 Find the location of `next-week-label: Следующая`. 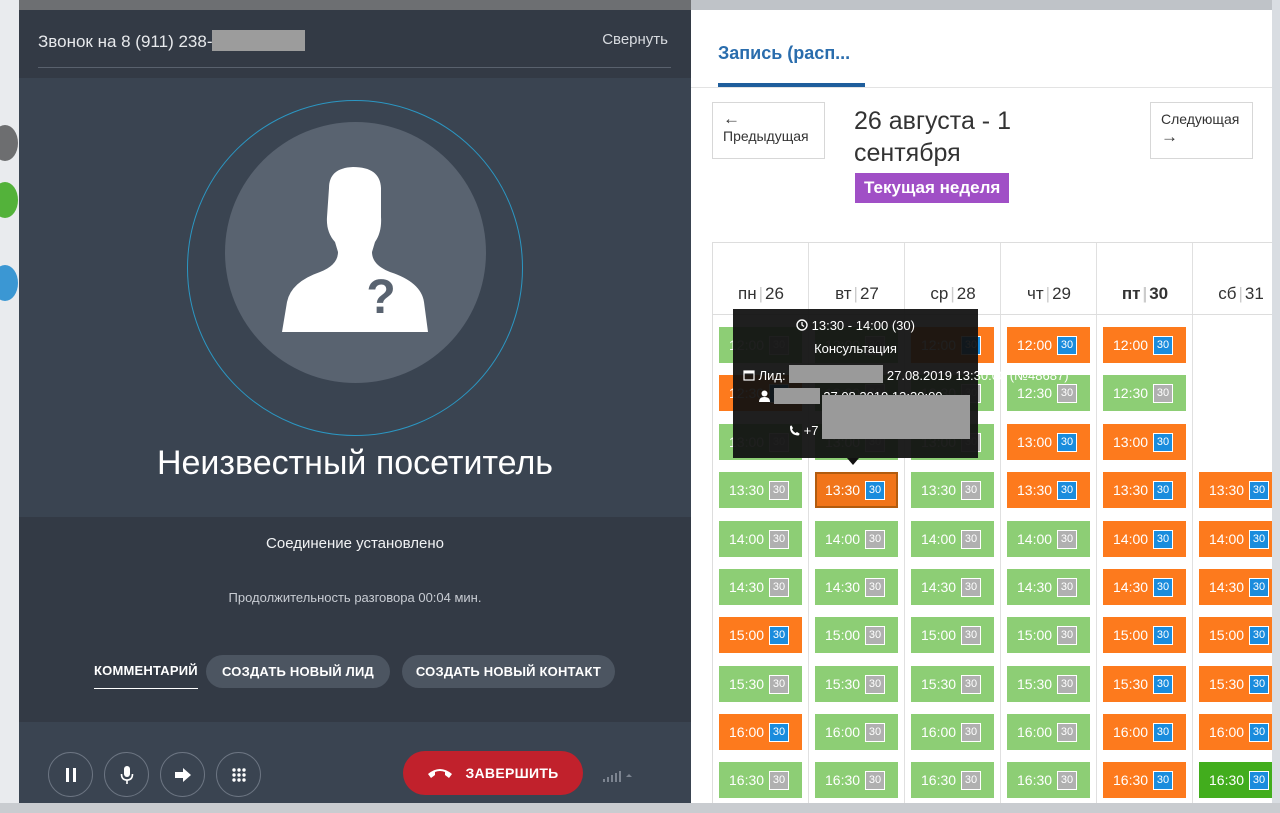

next-week-label: Следующая is located at coordinates (1200, 119).